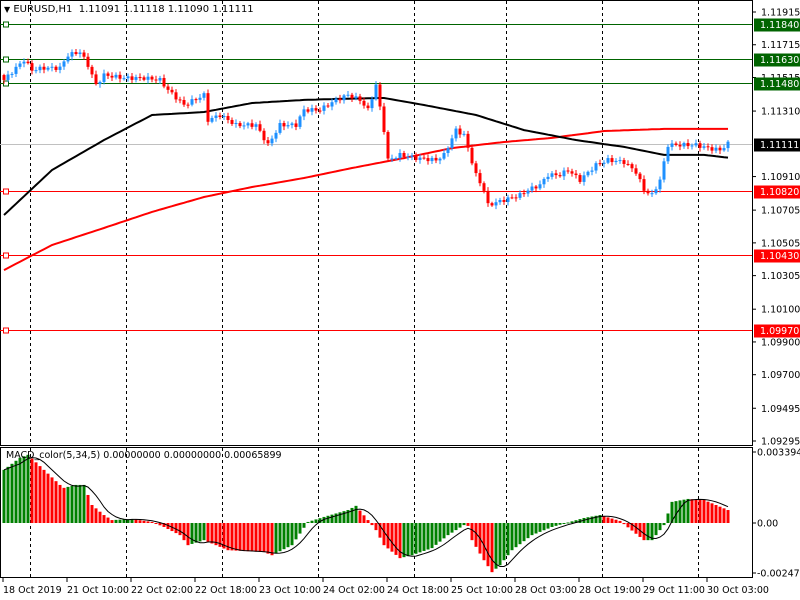  Describe the element at coordinates (780, 13) in the screenshot. I see `price-tick-label: 1.11915` at that location.